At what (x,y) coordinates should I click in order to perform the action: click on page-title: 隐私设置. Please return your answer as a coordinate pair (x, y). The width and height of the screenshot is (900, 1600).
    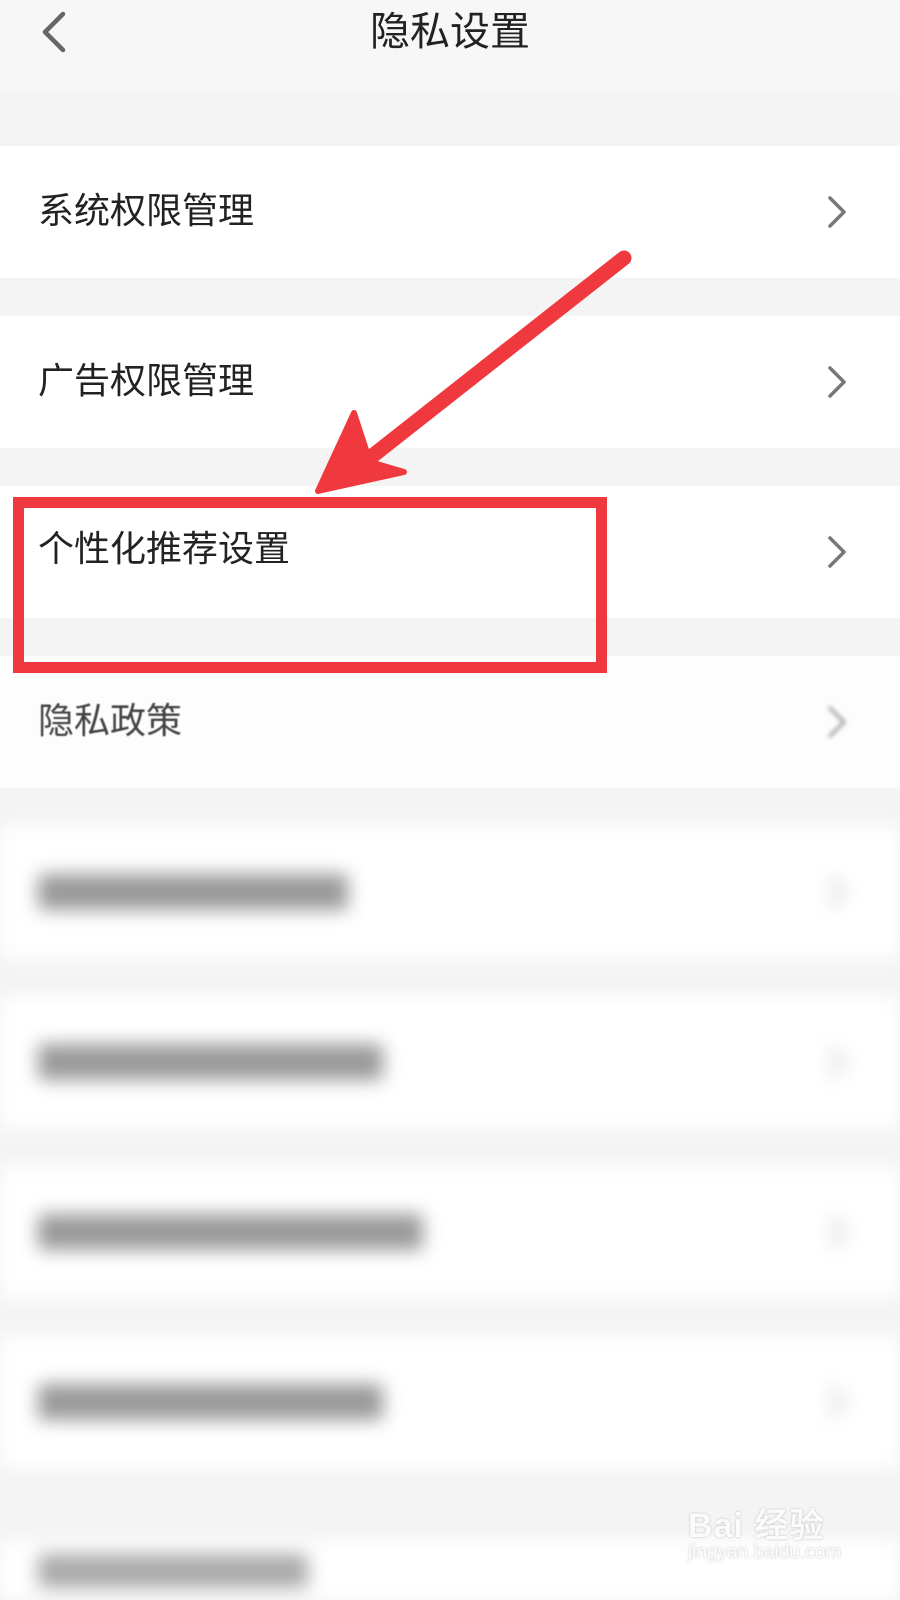
    Looking at the image, I should click on (450, 32).